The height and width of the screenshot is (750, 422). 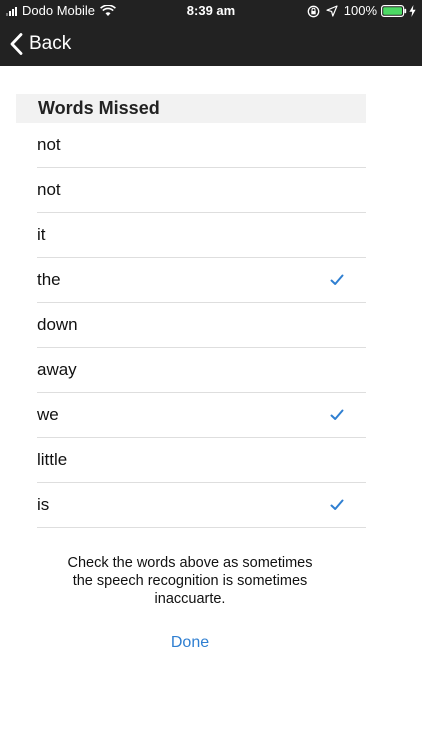 I want to click on word-label: we, so click(x=48, y=414).